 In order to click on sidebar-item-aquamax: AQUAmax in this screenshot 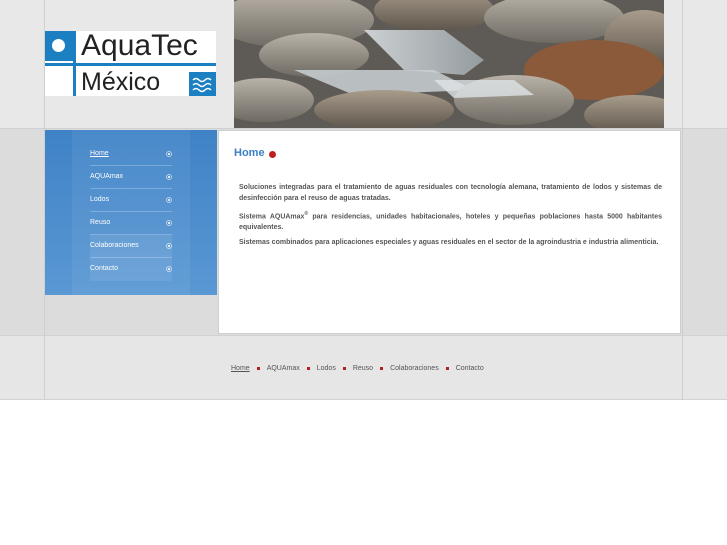, I will do `click(131, 177)`.